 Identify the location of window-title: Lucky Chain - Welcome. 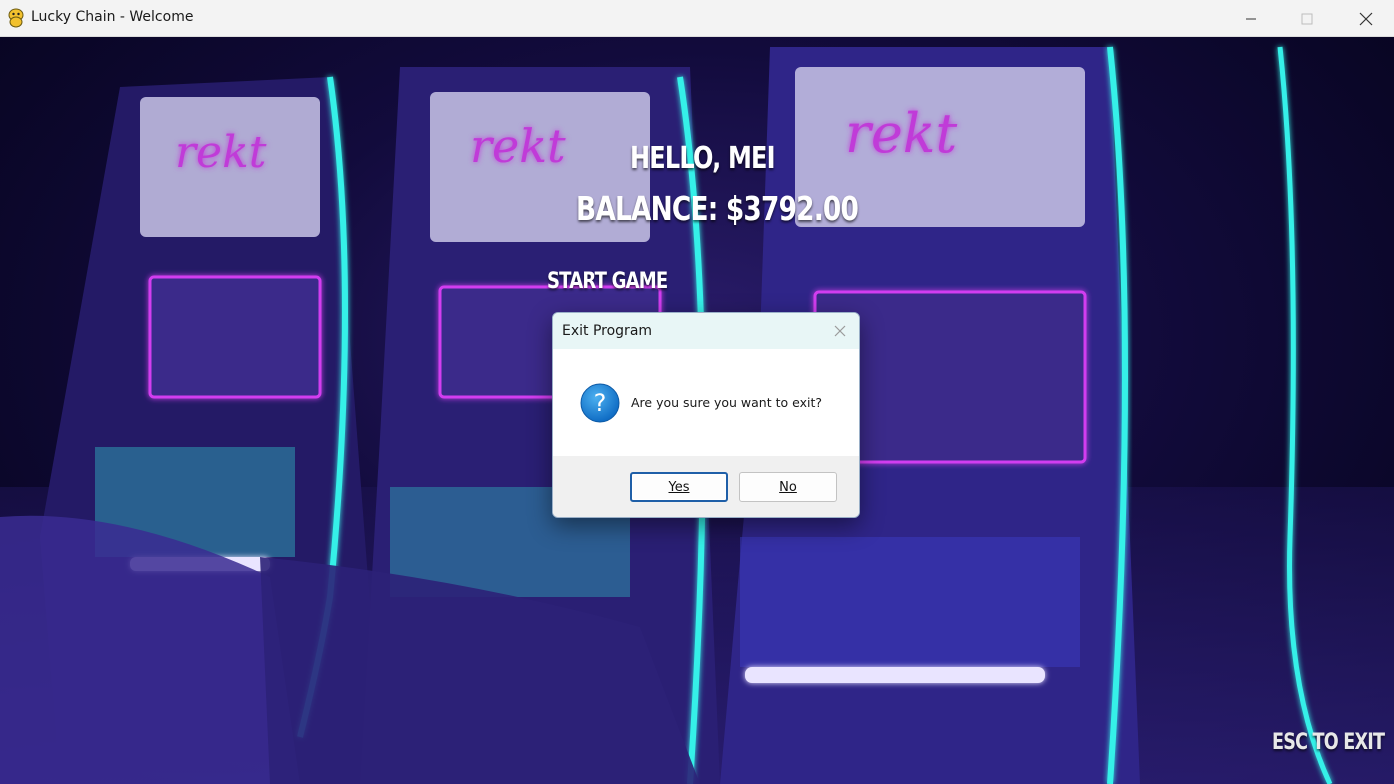
(112, 17).